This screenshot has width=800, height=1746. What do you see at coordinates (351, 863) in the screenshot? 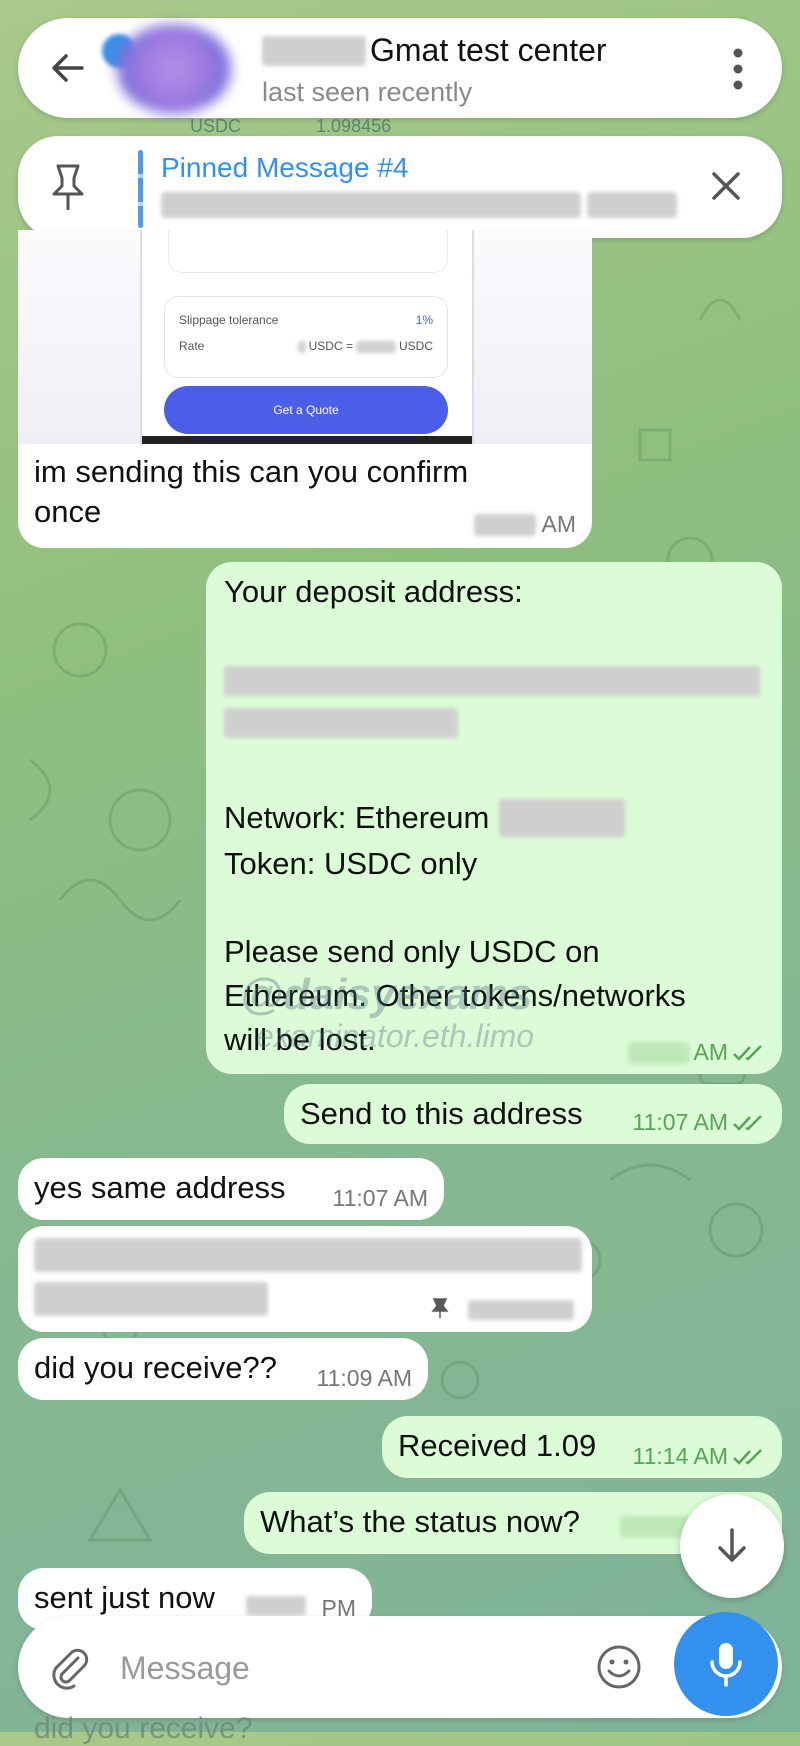
I see `message-line: Token: USDC only` at bounding box center [351, 863].